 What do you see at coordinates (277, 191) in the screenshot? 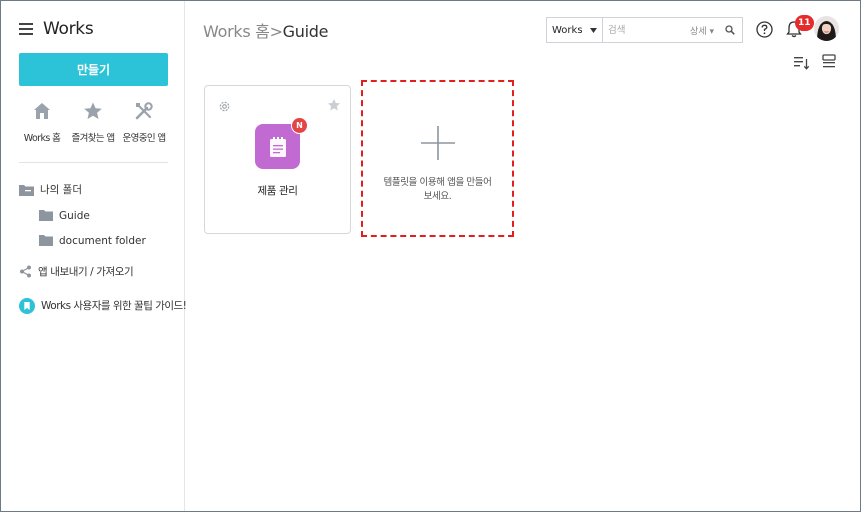
I see `app-name: 제품 관리` at bounding box center [277, 191].